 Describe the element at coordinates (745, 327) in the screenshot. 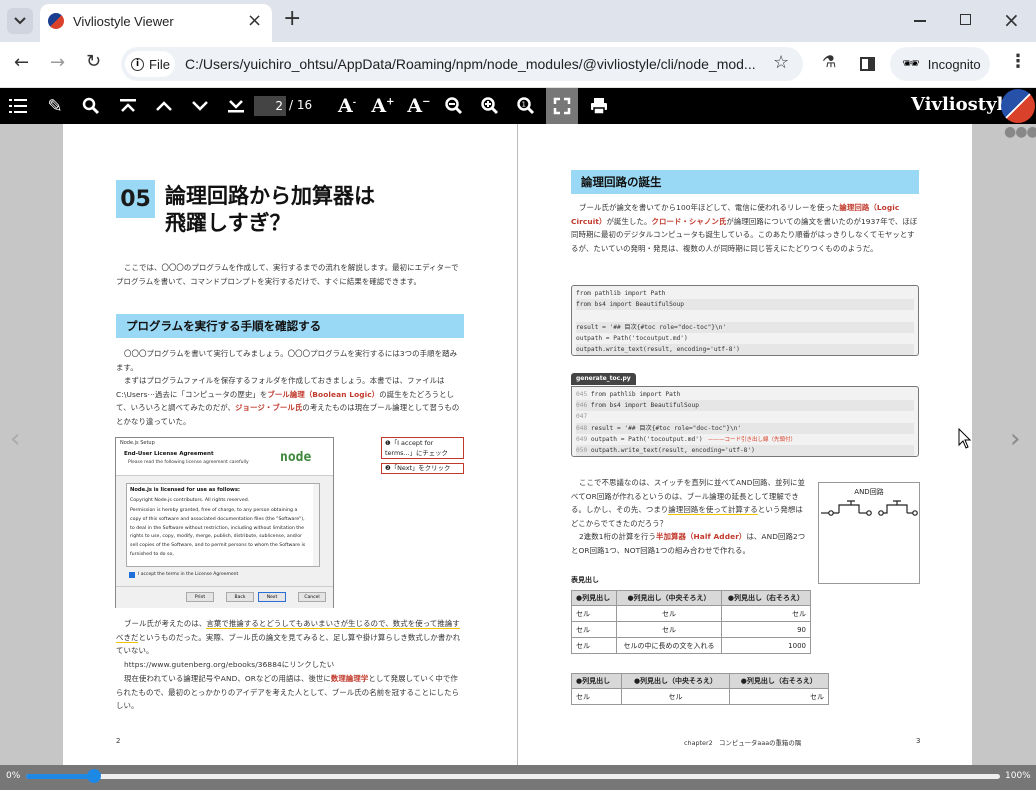

I see `code-line: result = '## 目次{#toc role="doc-toc"}\n'` at that location.